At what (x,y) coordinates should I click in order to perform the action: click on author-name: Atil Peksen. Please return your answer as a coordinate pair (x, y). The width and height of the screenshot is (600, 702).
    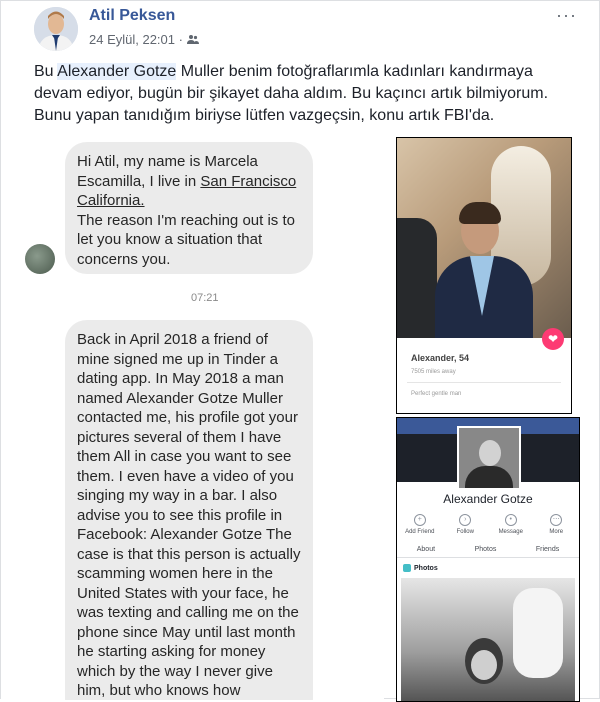
    Looking at the image, I should click on (132, 16).